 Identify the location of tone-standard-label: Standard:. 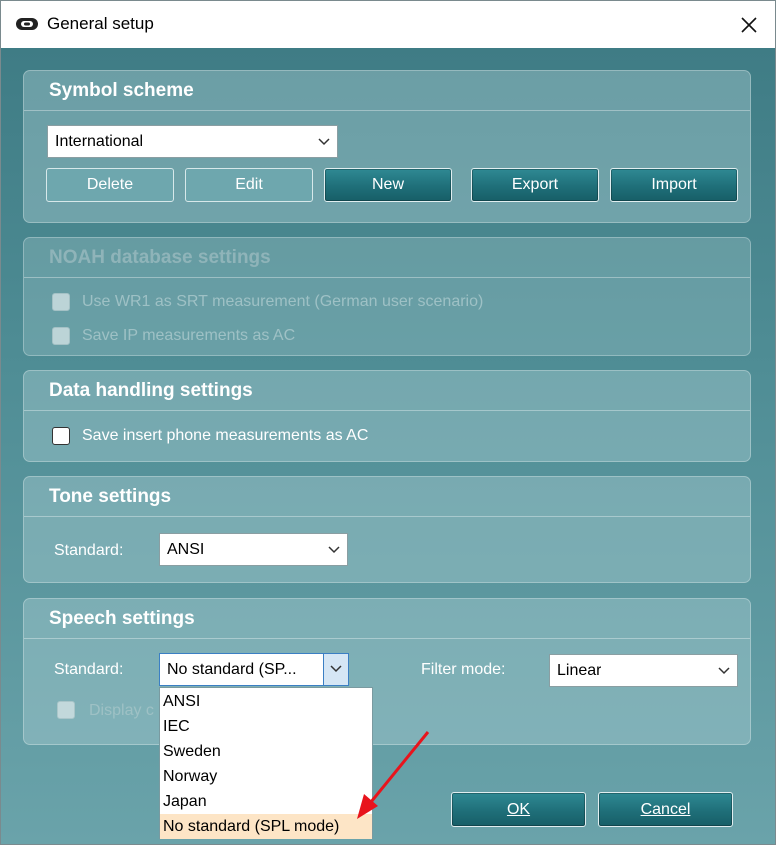
(89, 550).